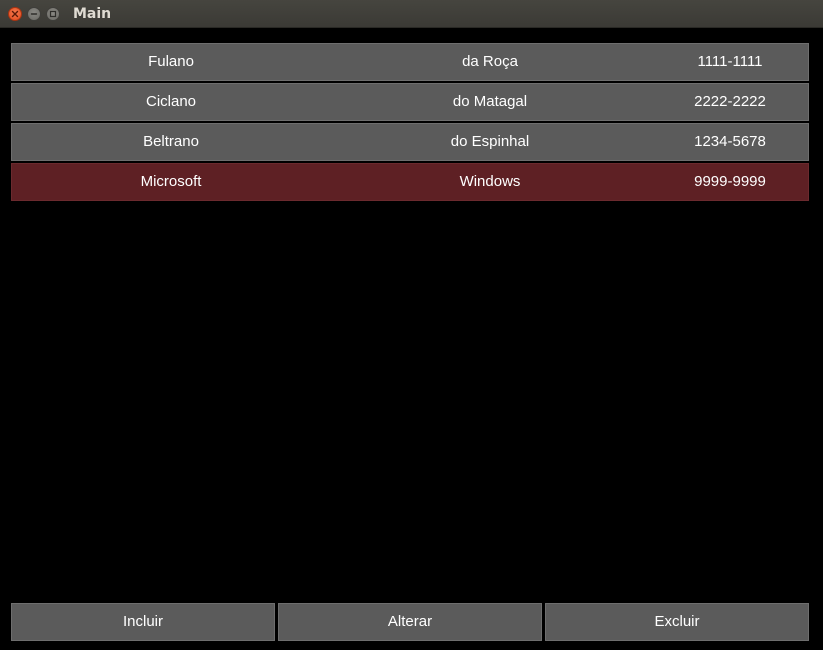 This screenshot has height=650, width=823. I want to click on add-button: Incluir, so click(143, 622).